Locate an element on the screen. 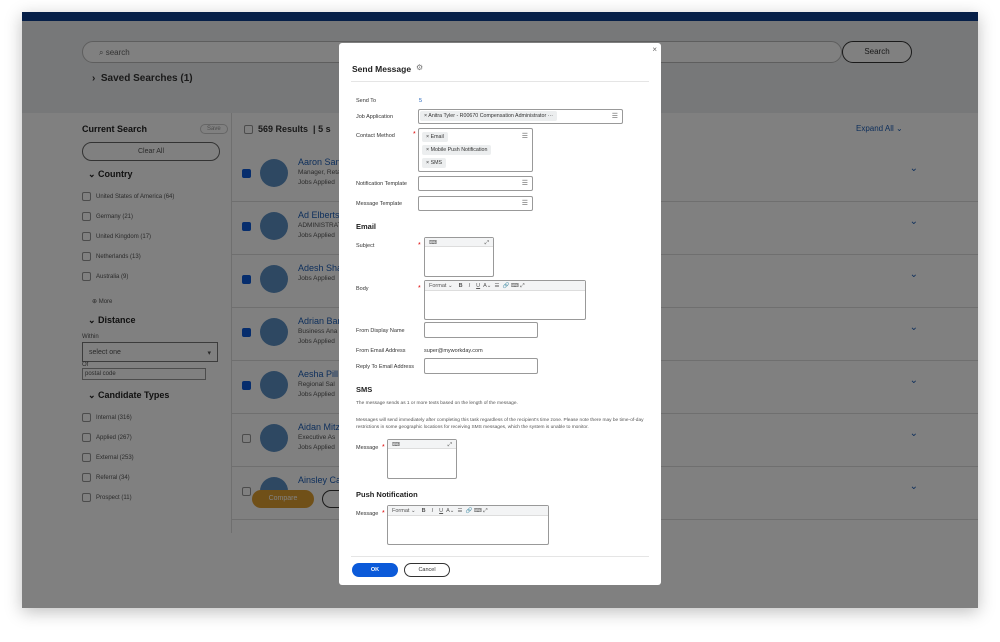 The image size is (1000, 642). filter-option: United States of America (64) is located at coordinates (152, 202).